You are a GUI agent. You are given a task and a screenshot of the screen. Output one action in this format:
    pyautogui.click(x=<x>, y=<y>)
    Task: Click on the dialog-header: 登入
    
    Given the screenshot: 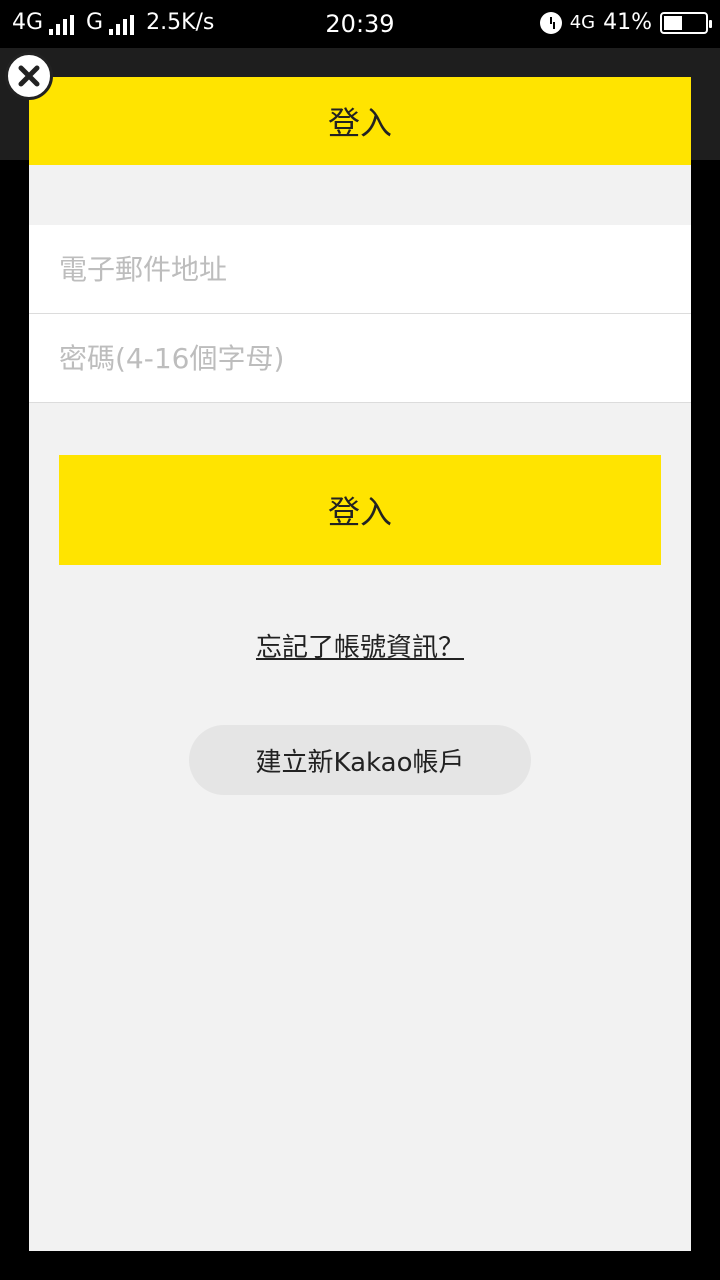 What is the action you would take?
    pyautogui.click(x=360, y=121)
    